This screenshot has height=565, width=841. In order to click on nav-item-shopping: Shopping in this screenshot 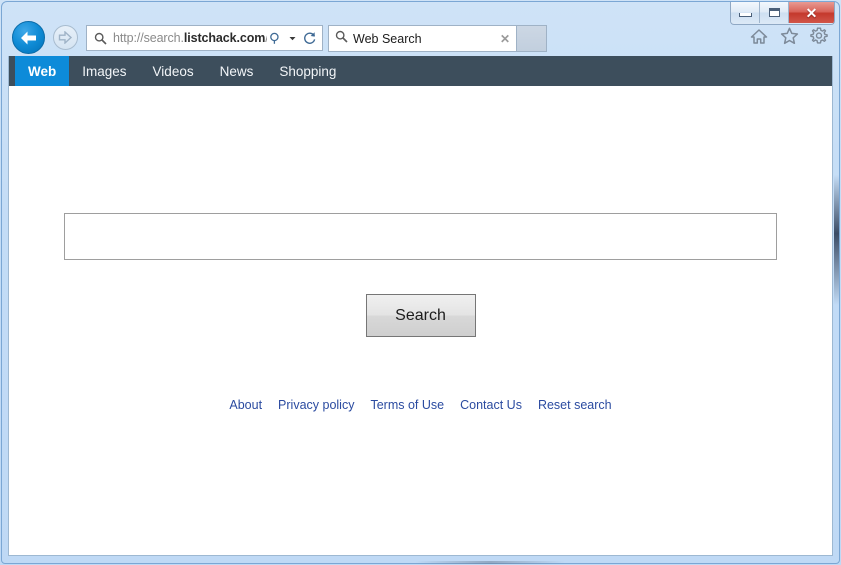, I will do `click(307, 71)`.